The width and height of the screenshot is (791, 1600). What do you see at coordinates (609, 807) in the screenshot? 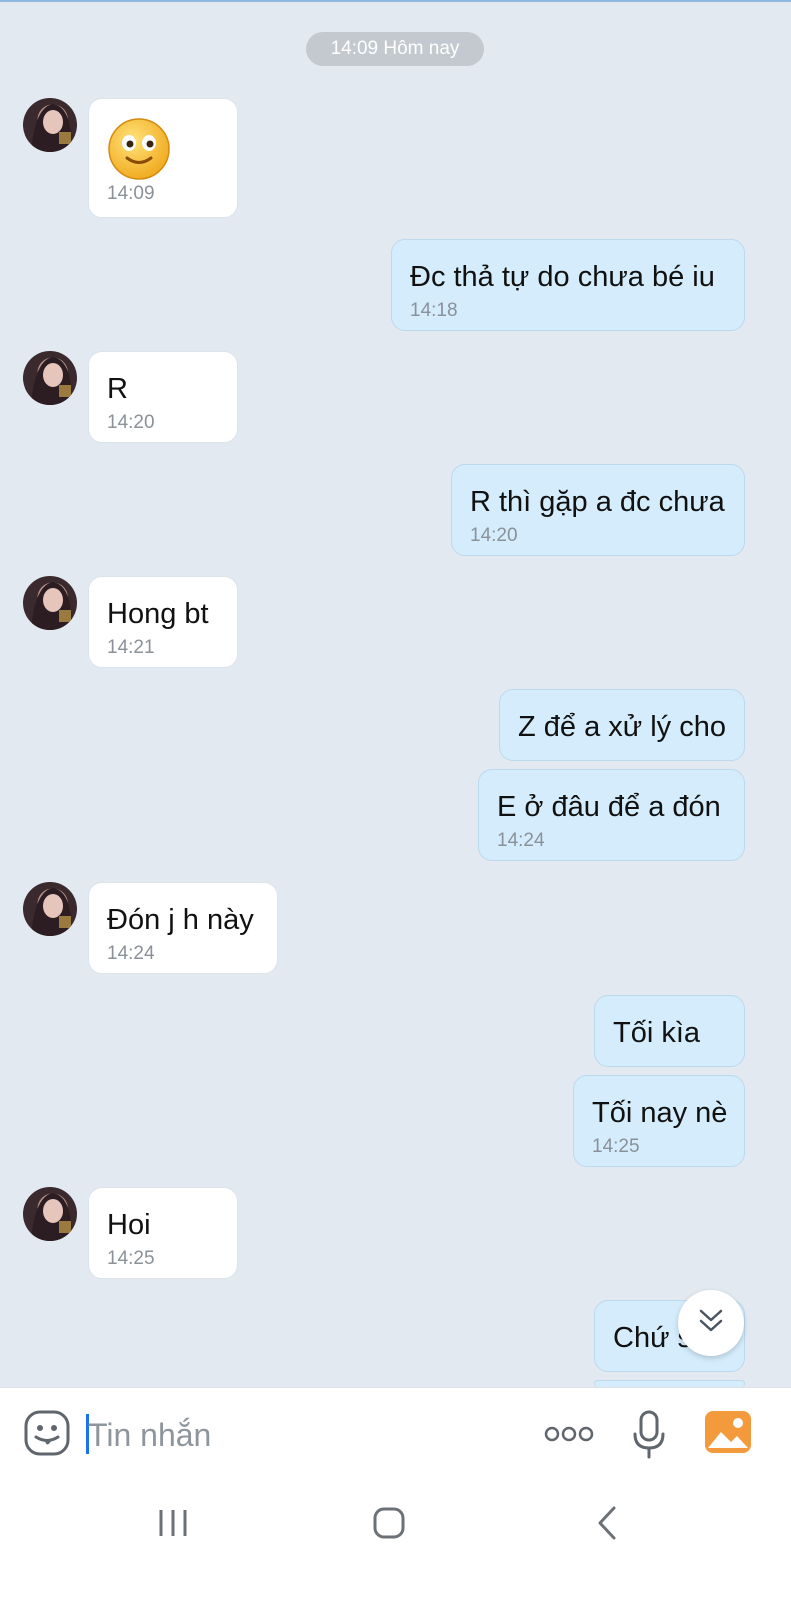
I see `message-text: E ở đâu để a đón` at bounding box center [609, 807].